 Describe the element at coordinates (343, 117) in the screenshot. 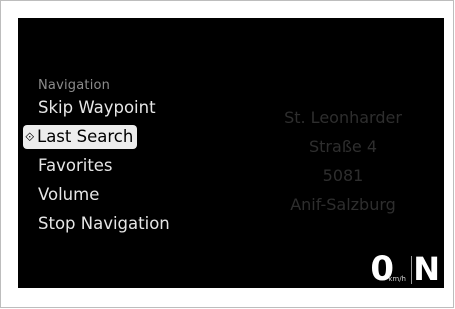

I see `address-street: St. Leonharder` at that location.